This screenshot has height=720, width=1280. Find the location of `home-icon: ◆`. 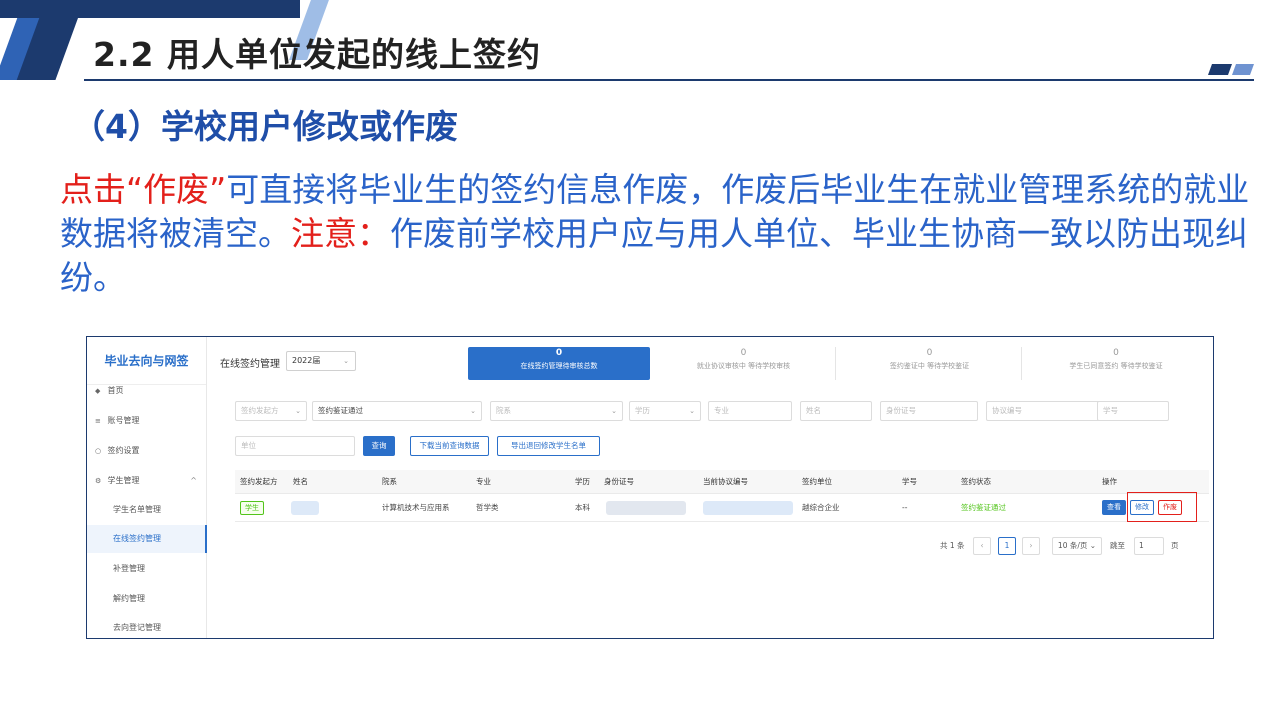

home-icon: ◆ is located at coordinates (98, 391).